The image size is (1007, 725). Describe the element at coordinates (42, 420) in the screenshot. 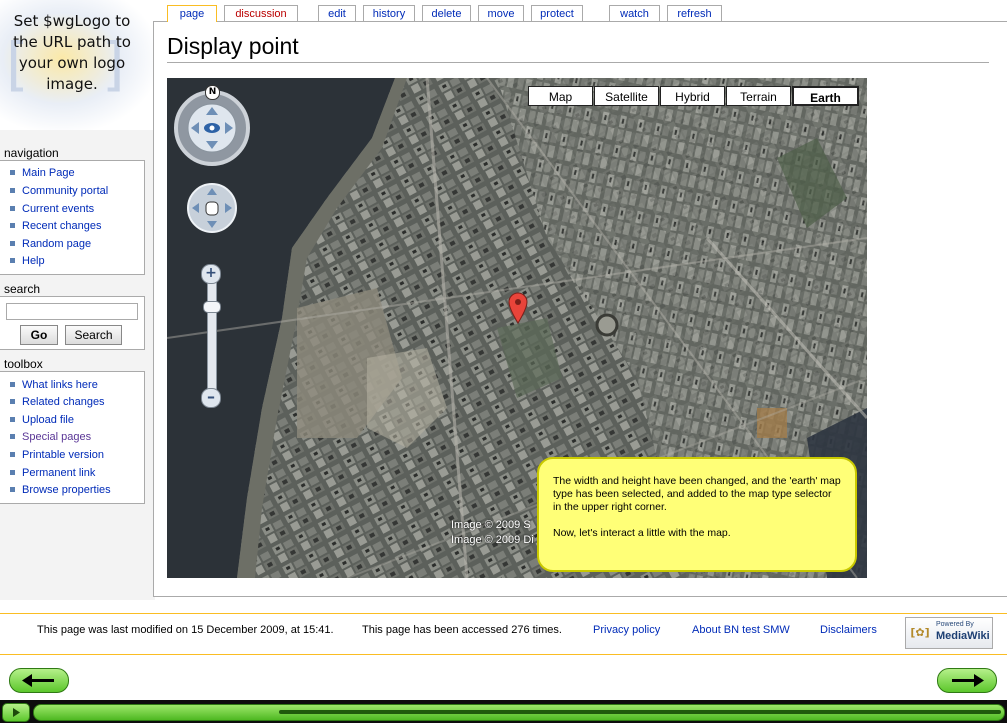

I see `toolbox-upload-file: Upload file` at that location.